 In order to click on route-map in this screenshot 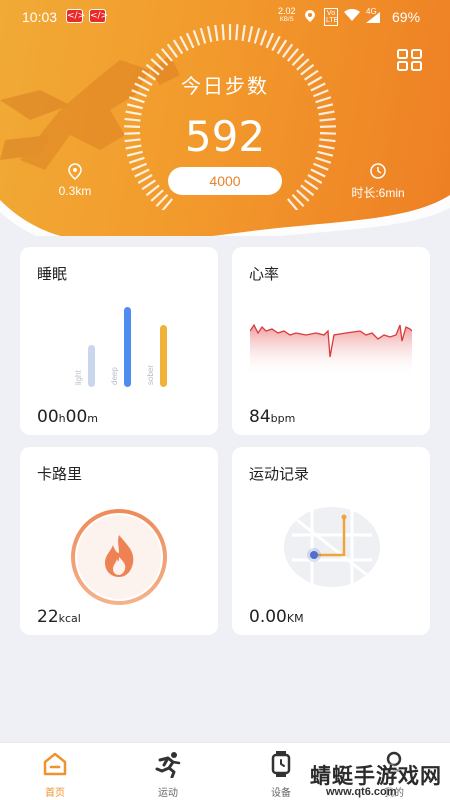, I will do `click(332, 547)`.